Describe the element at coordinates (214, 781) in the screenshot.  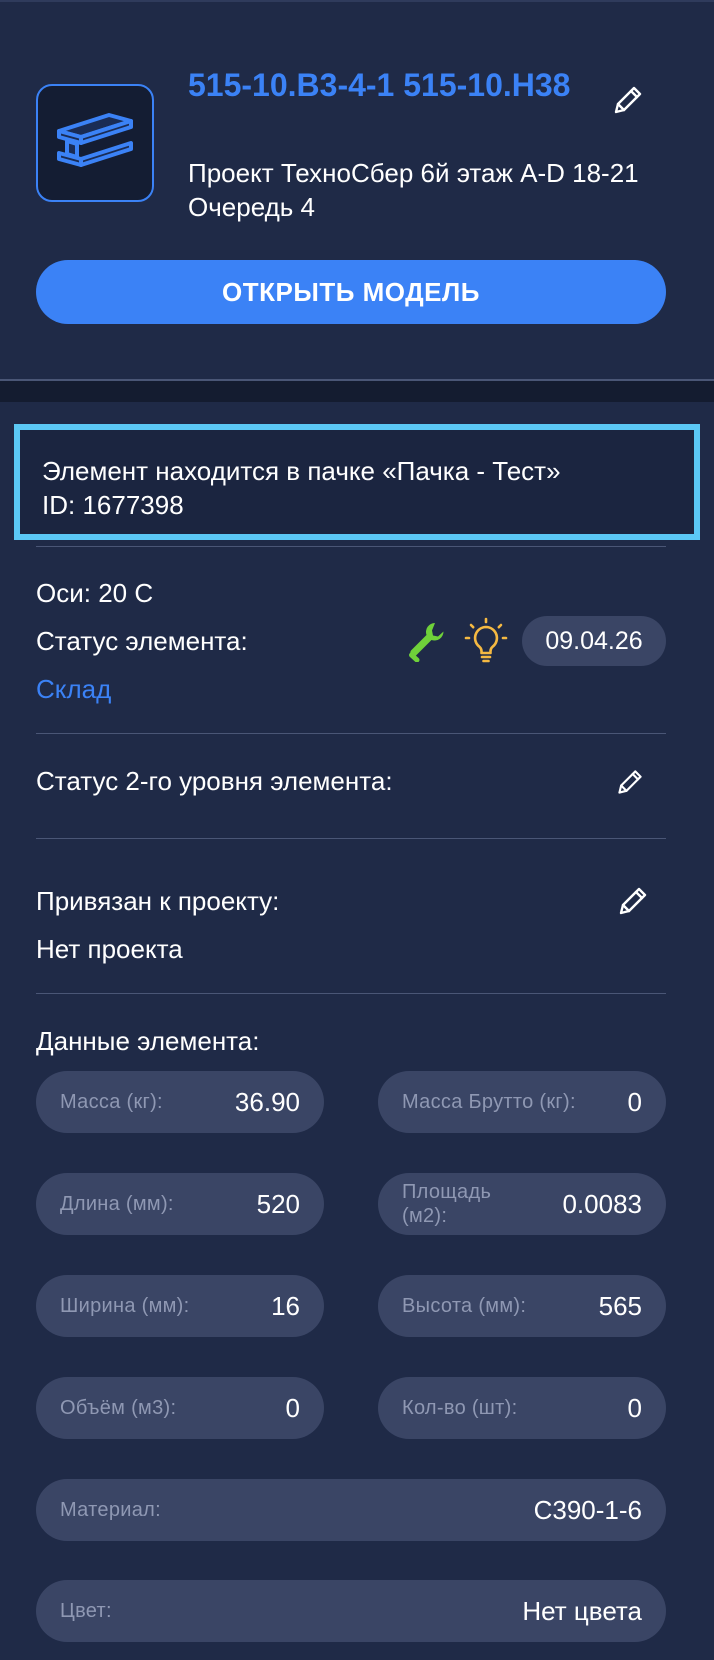
I see `status-level2-label: Статус 2-го уровня элемента:` at that location.